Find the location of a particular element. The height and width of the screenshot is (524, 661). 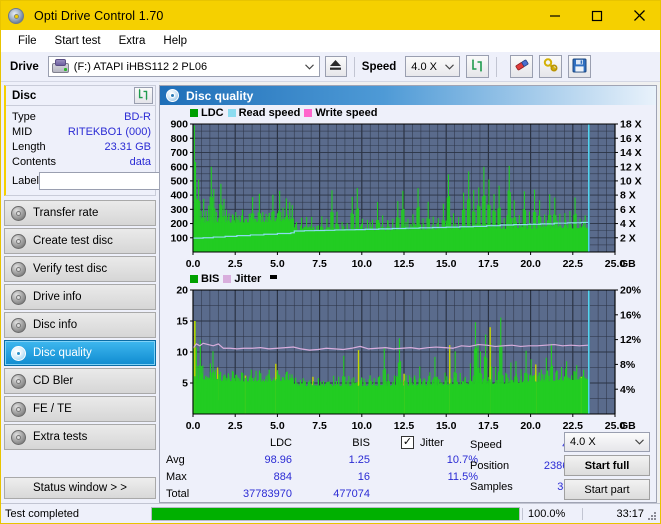

sidebar-item-disc-info: Disc info is located at coordinates (80, 325).